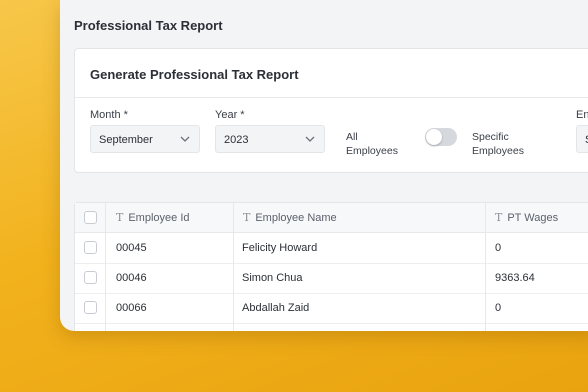 This screenshot has height=392, width=588. What do you see at coordinates (159, 218) in the screenshot?
I see `column-label: Employee Id` at bounding box center [159, 218].